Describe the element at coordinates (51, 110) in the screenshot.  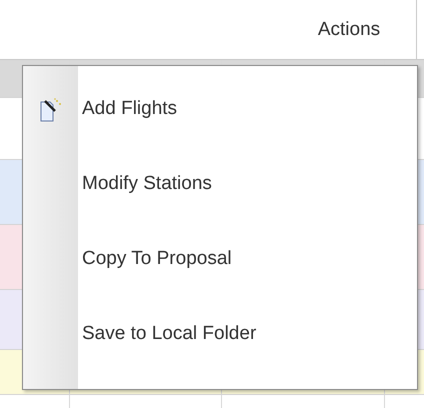
I see `page-wand-icon` at that location.